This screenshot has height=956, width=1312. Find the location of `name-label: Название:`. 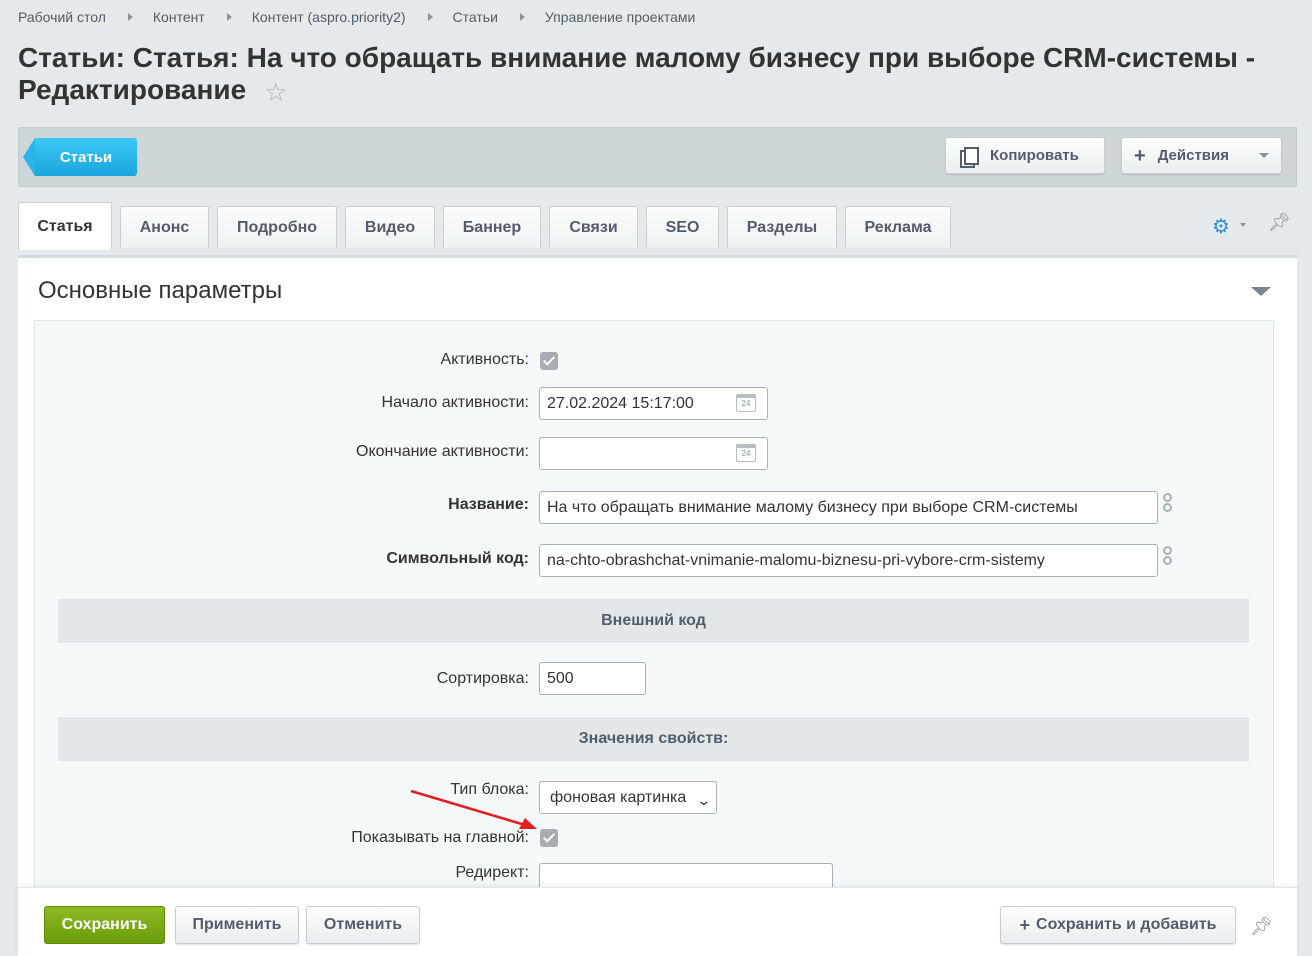

name-label: Название: is located at coordinates (488, 504).